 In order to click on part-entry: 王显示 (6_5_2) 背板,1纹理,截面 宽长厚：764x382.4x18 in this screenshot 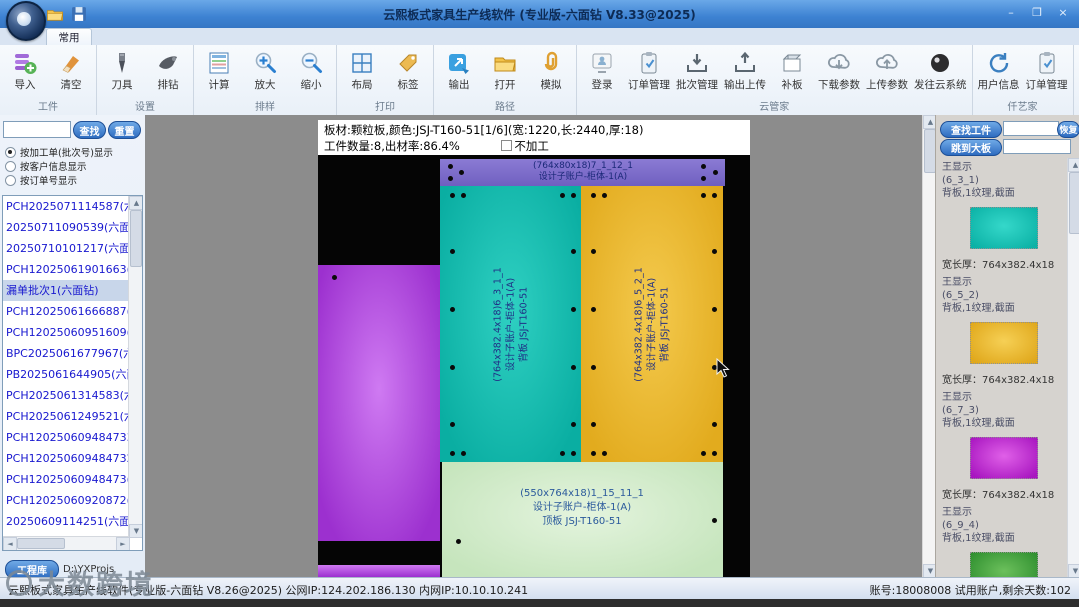, I will do `click(1001, 330)`.